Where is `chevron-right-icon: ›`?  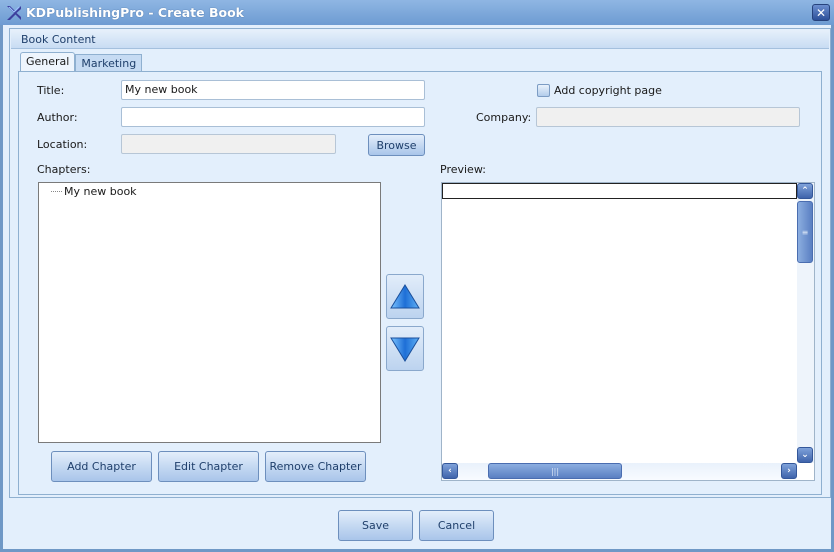 chevron-right-icon: › is located at coordinates (789, 471).